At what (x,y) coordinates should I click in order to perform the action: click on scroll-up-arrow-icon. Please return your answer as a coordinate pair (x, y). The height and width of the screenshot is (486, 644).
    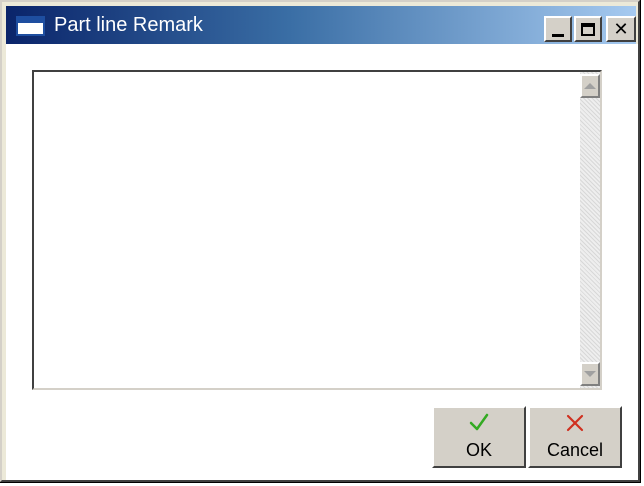
    Looking at the image, I should click on (590, 86).